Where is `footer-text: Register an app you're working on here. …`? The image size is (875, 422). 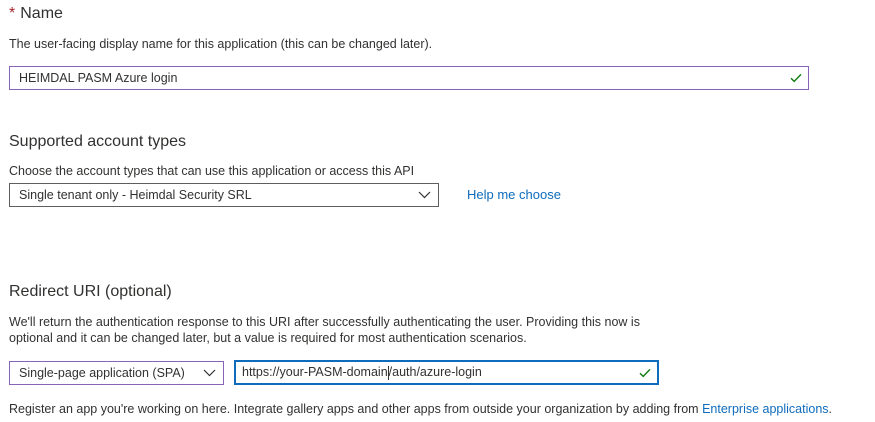 footer-text: Register an app you're working on here. … is located at coordinates (420, 409).